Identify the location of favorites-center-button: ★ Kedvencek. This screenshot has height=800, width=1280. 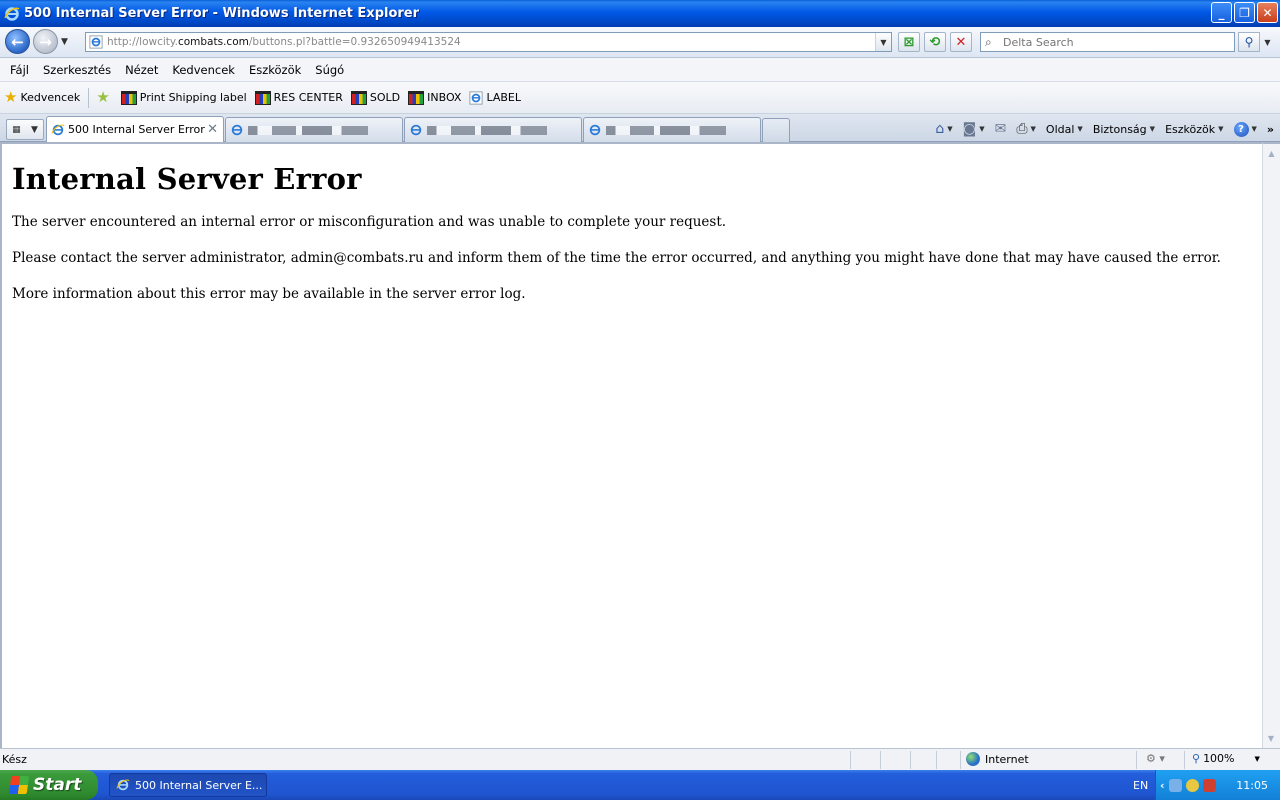
(42, 97).